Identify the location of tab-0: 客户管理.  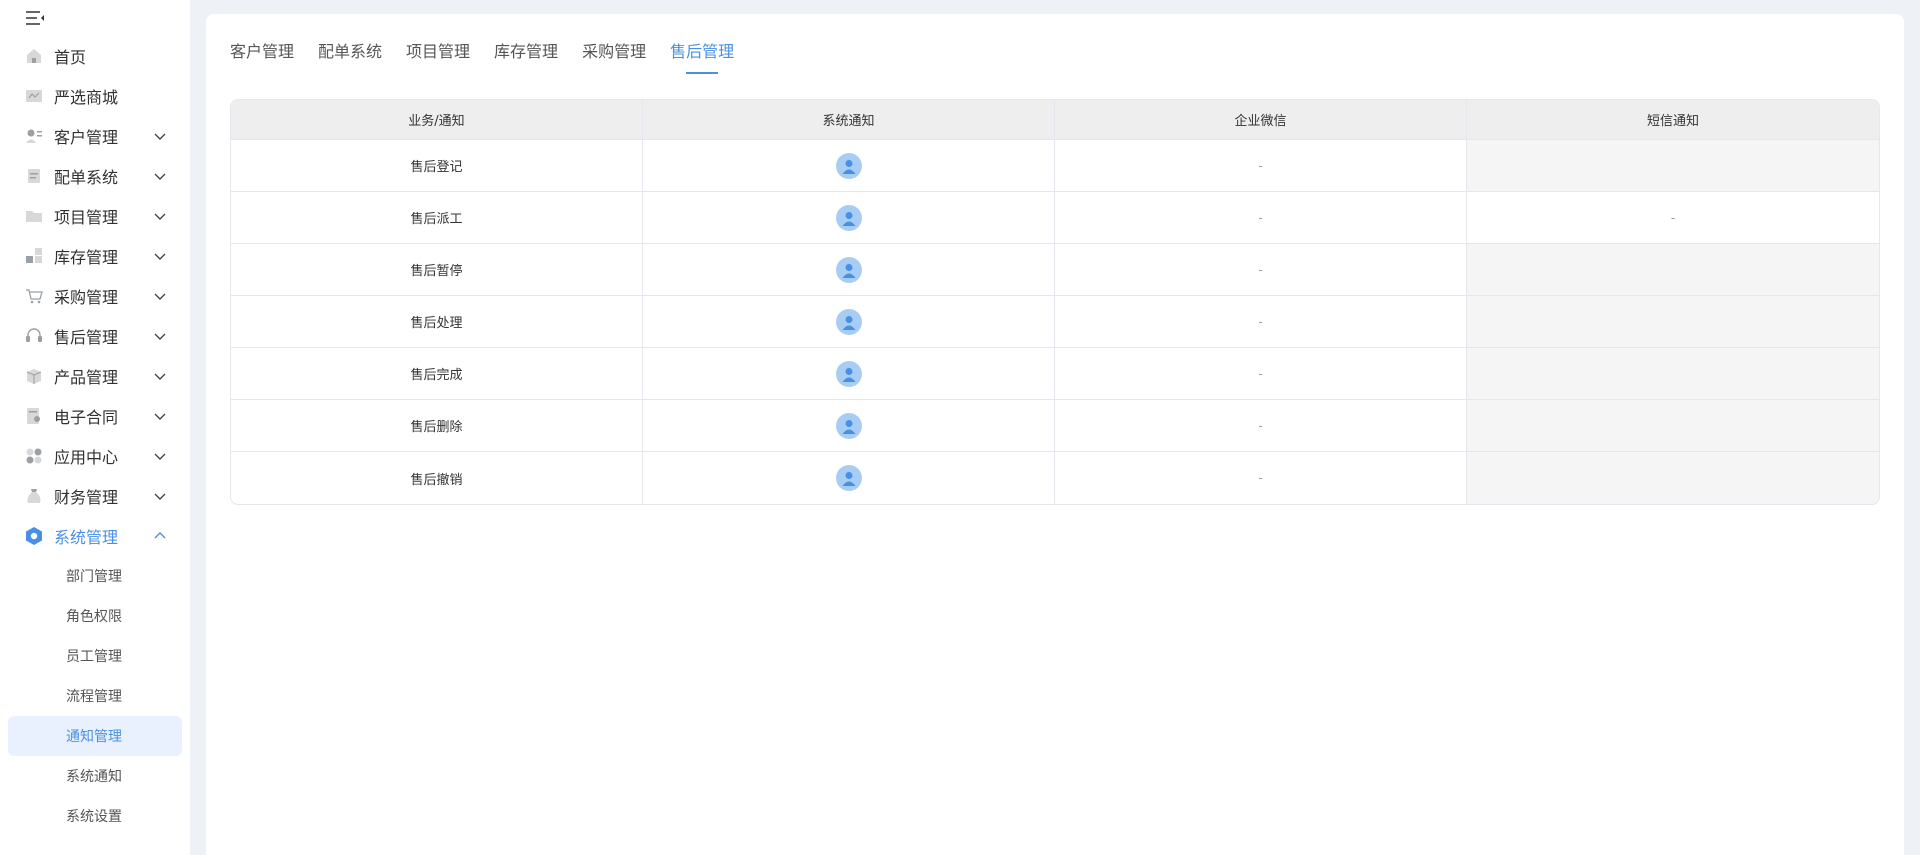
(262, 56).